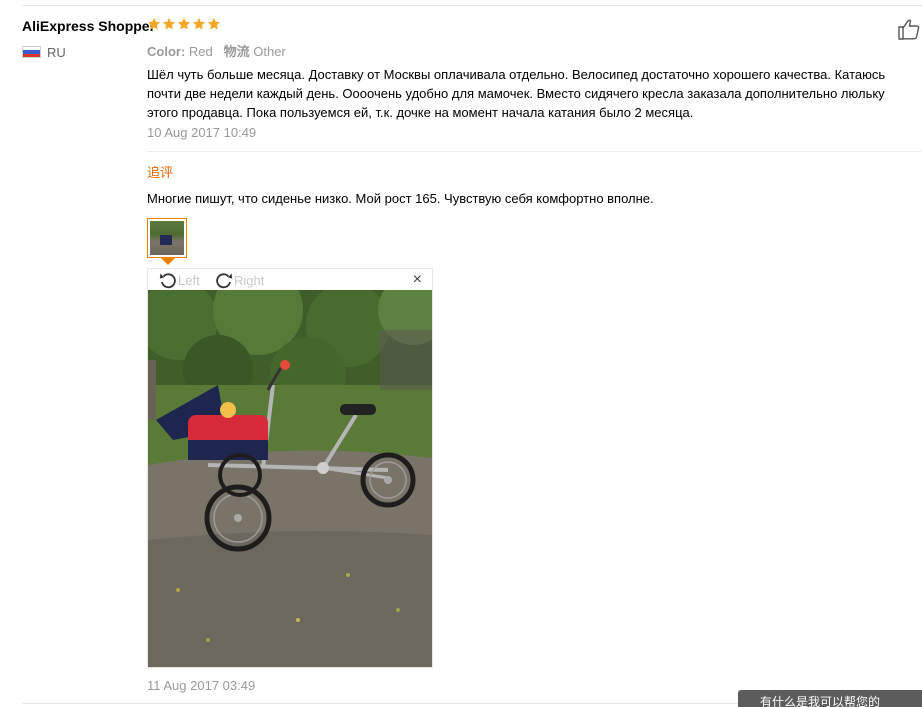 The width and height of the screenshot is (922, 707). Describe the element at coordinates (269, 51) in the screenshot. I see `shipping-attribute-value: Other` at that location.